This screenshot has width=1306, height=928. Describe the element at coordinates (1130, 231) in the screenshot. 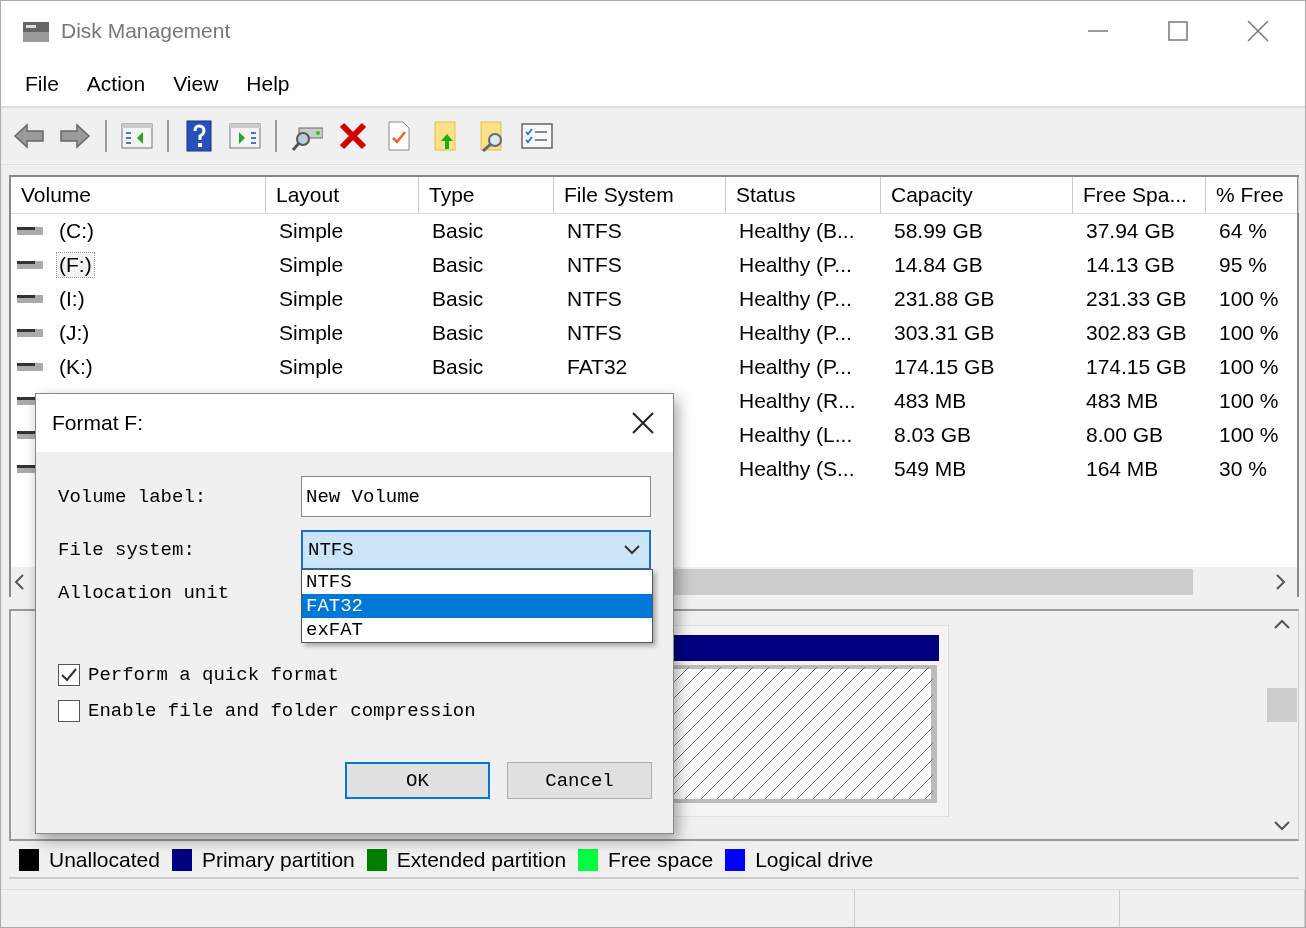

I see `table-cell-text: 37.94 GB` at that location.